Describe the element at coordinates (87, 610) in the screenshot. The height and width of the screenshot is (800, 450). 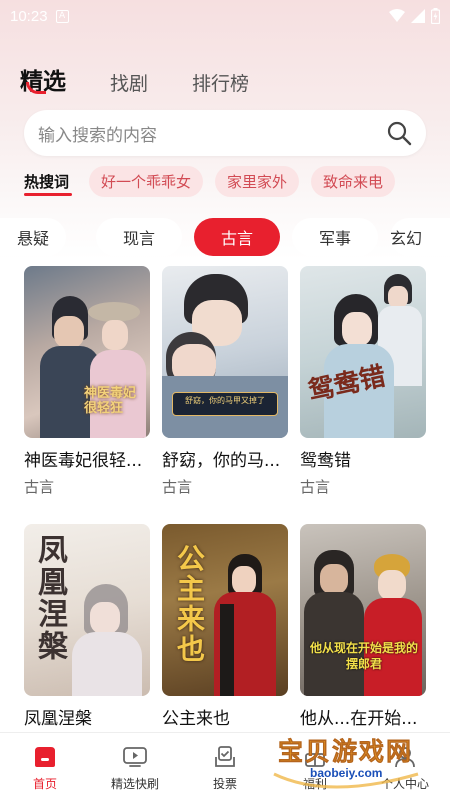
I see `drama-poster: 凤凰涅槃` at that location.